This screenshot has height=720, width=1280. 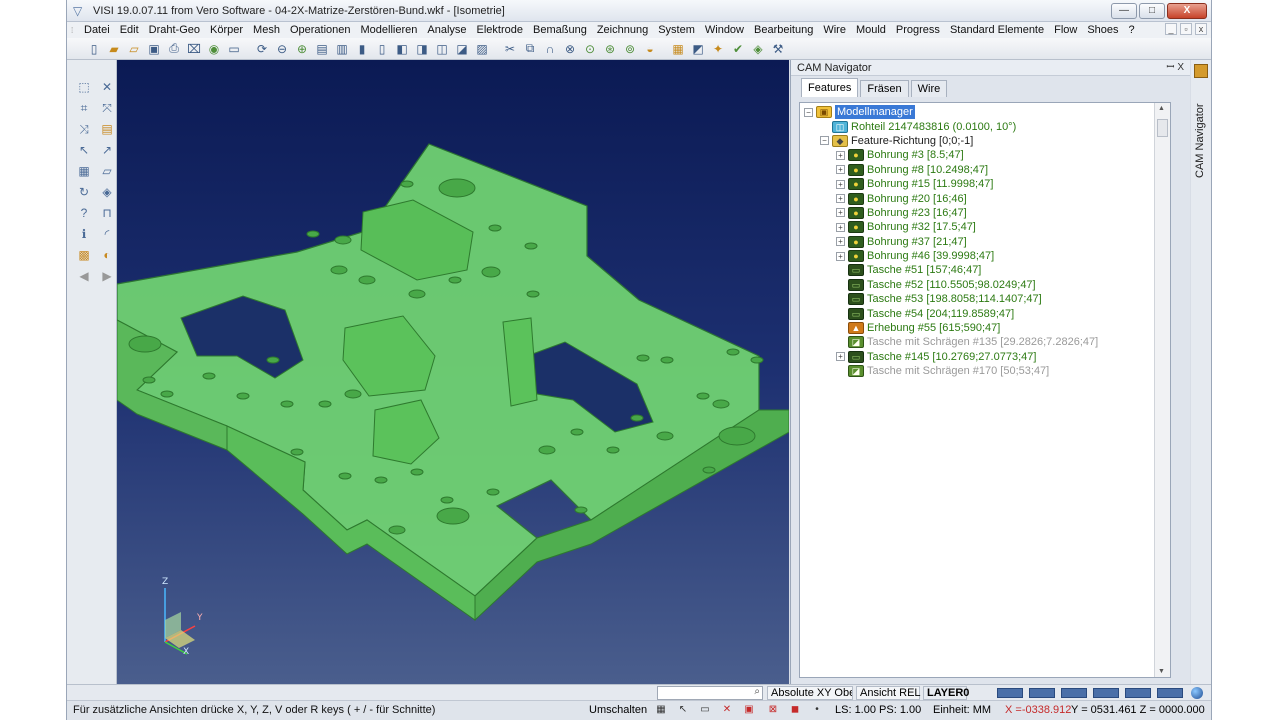 What do you see at coordinates (1201, 372) in the screenshot?
I see `cam-navigator-side-tab: CAM Navigator` at bounding box center [1201, 372].